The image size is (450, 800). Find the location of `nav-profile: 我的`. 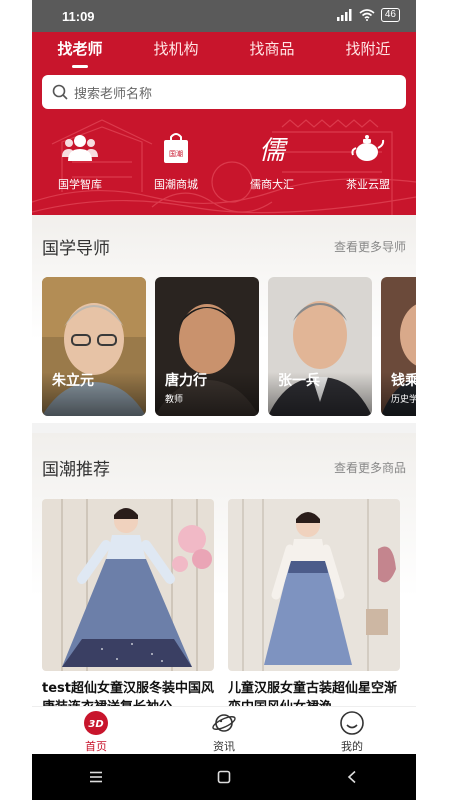

nav-profile: 我的 is located at coordinates (352, 730).